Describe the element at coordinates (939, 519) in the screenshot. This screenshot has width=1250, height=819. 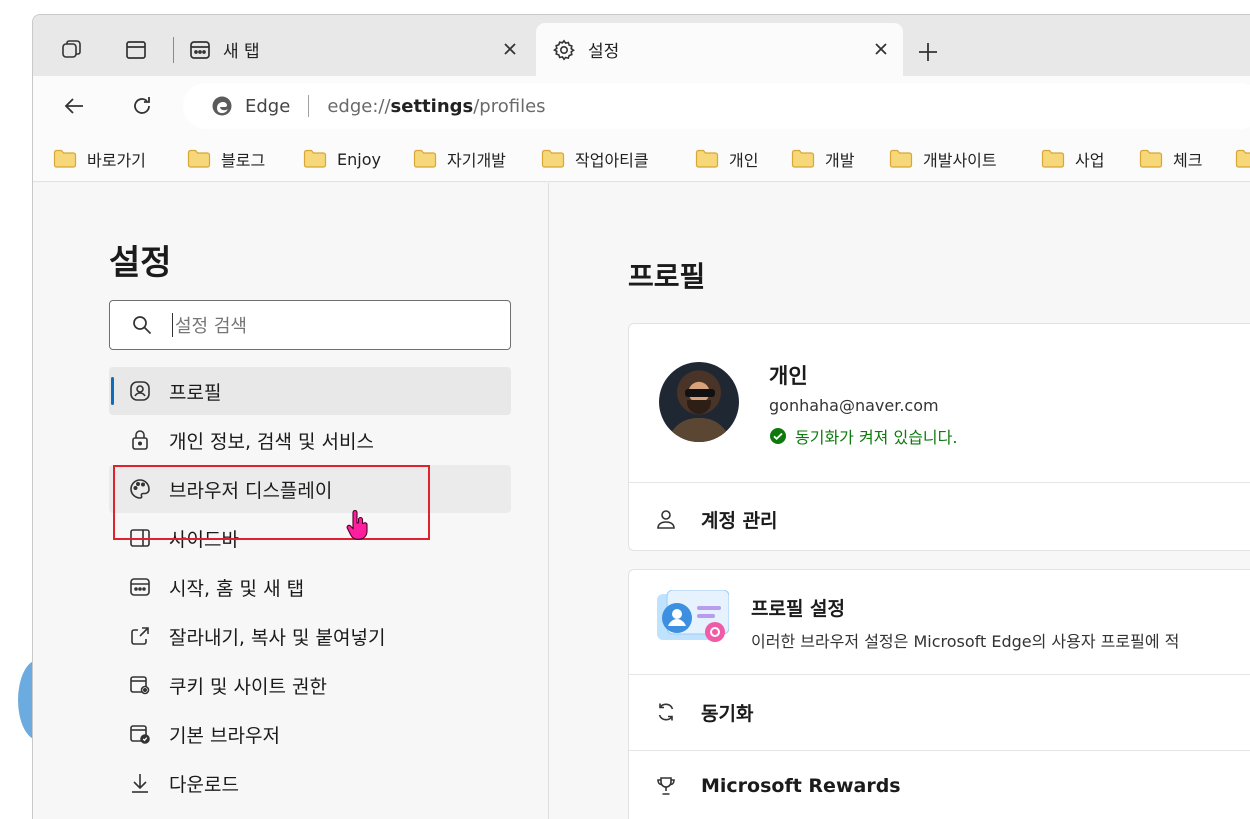
I see `manage-account-row: 계정 관리` at that location.